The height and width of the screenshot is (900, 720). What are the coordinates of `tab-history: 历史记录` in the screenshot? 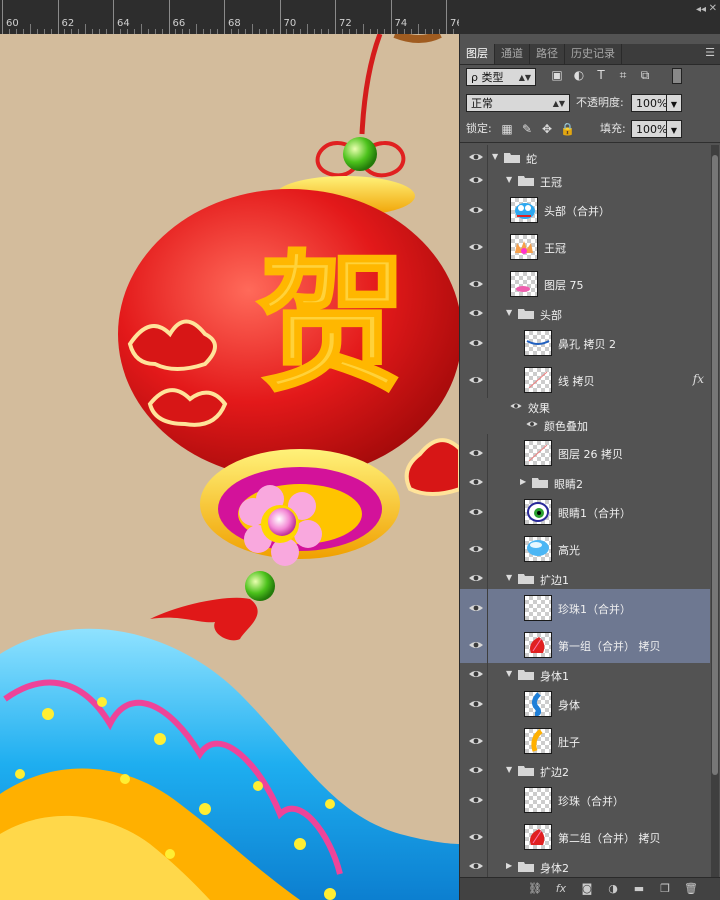 It's located at (593, 54).